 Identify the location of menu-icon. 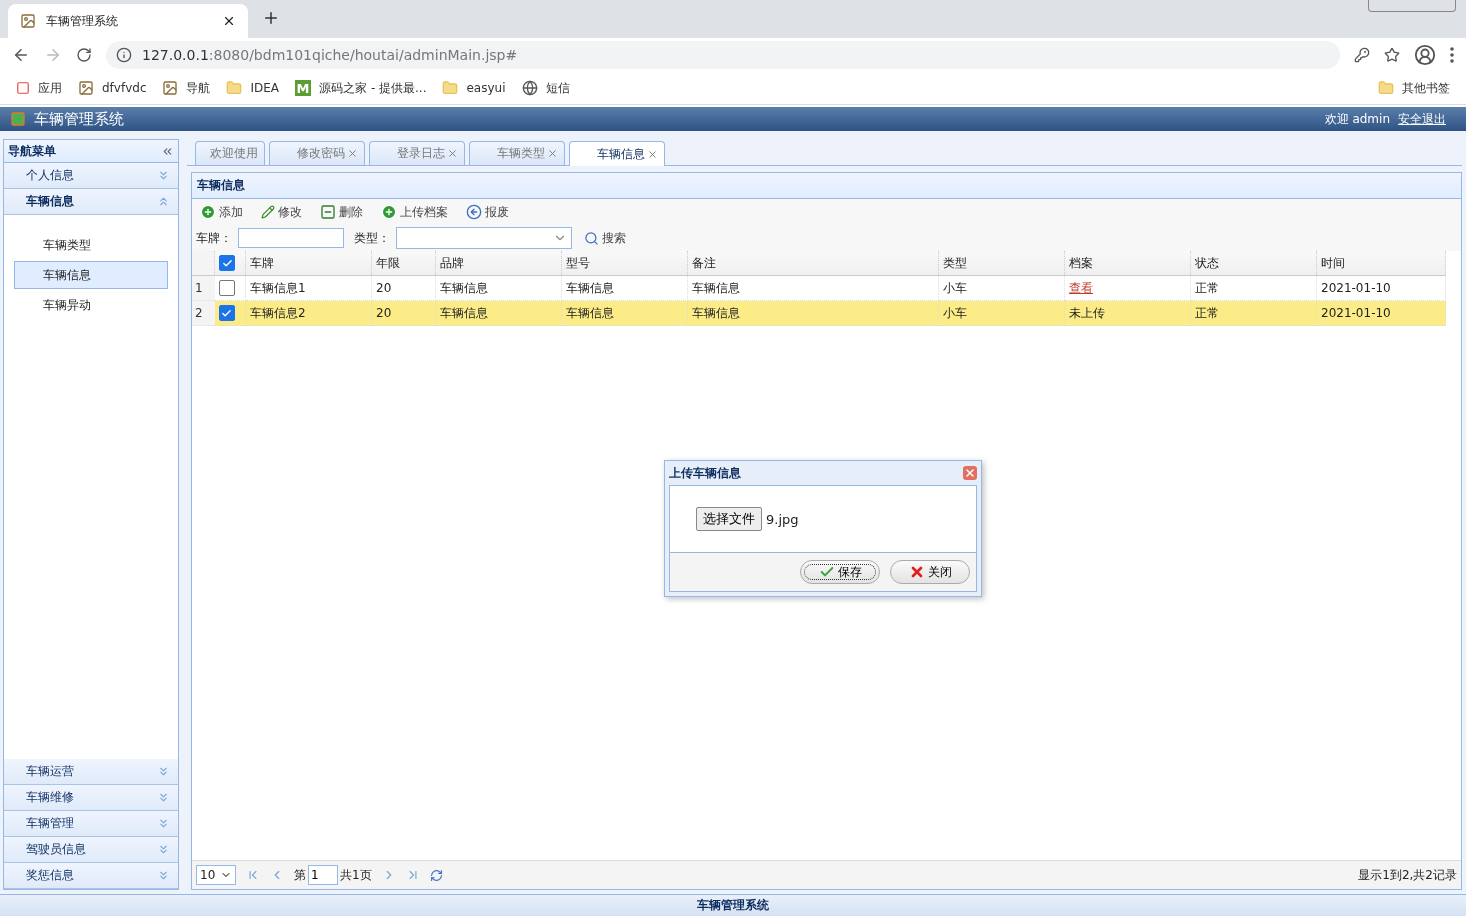
(1452, 55).